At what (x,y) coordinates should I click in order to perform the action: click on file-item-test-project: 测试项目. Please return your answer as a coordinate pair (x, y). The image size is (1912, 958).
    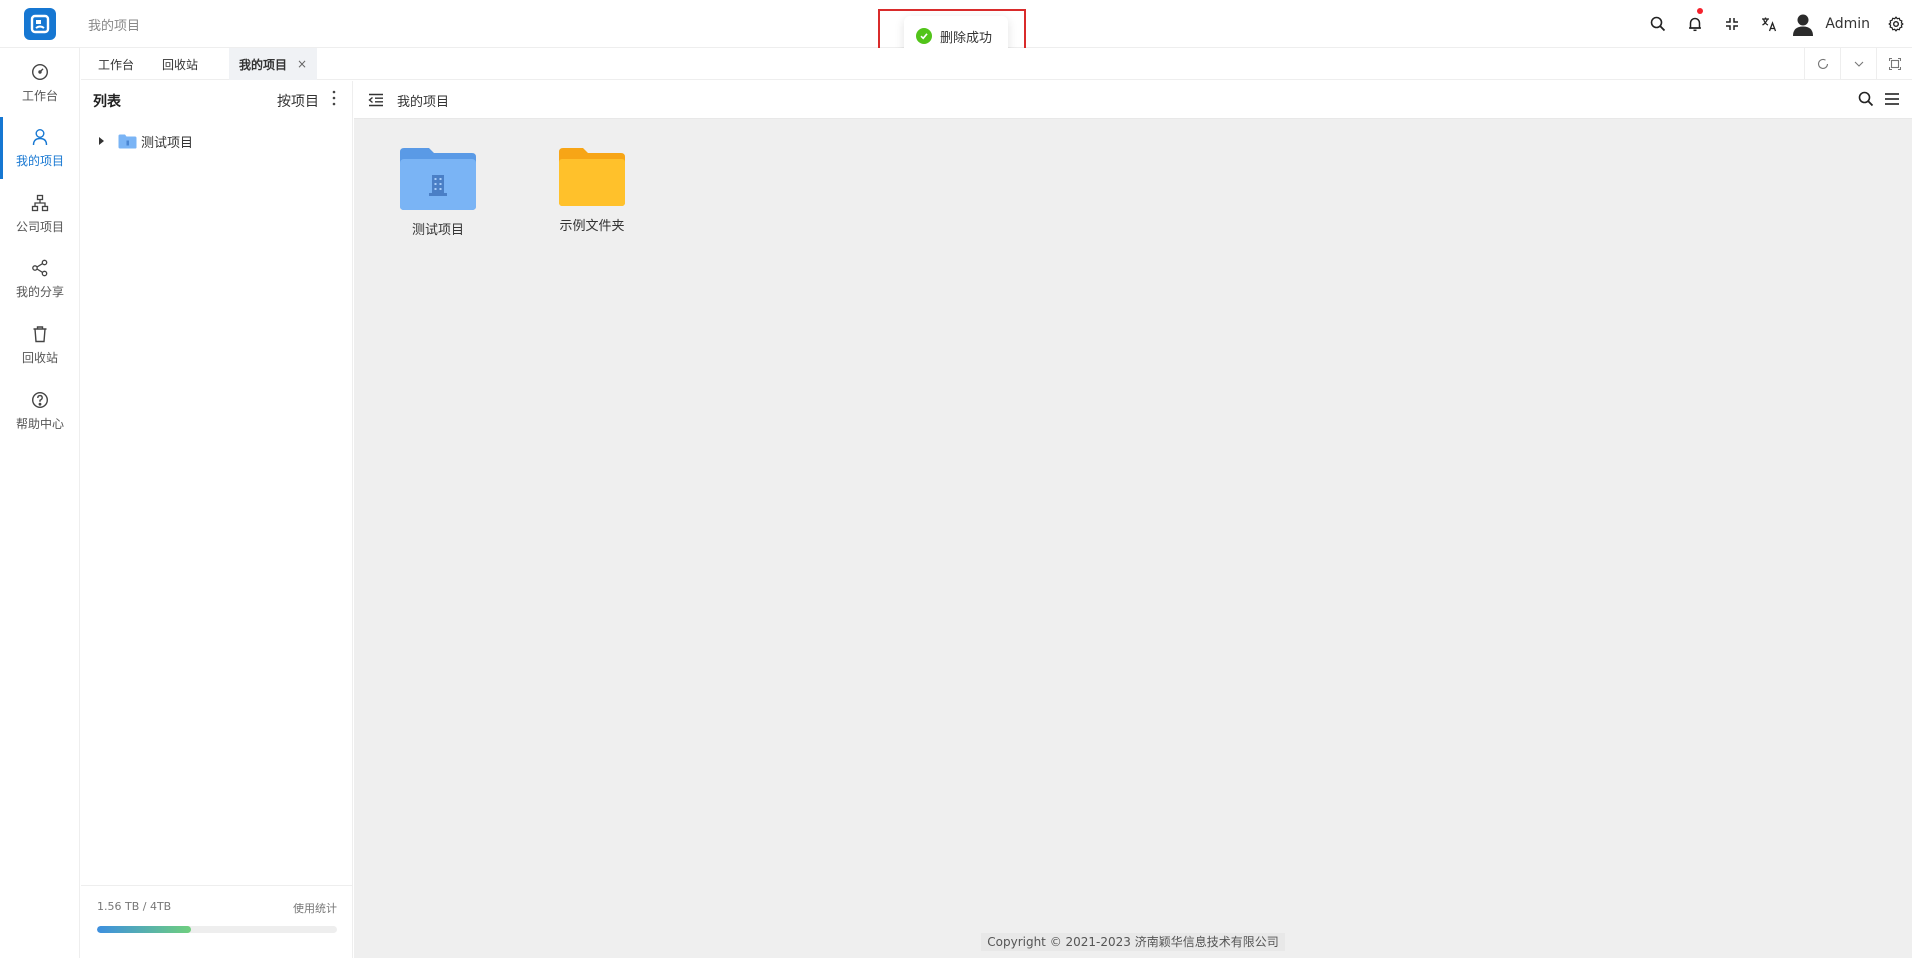
    Looking at the image, I should click on (438, 192).